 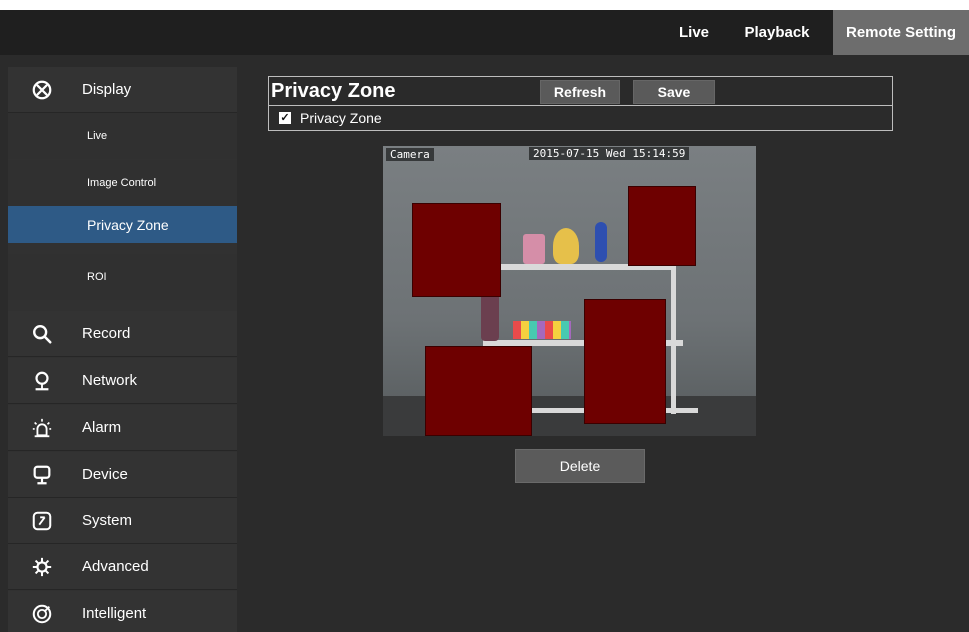 I want to click on sidebar-item-label: Alarm, so click(x=102, y=427).